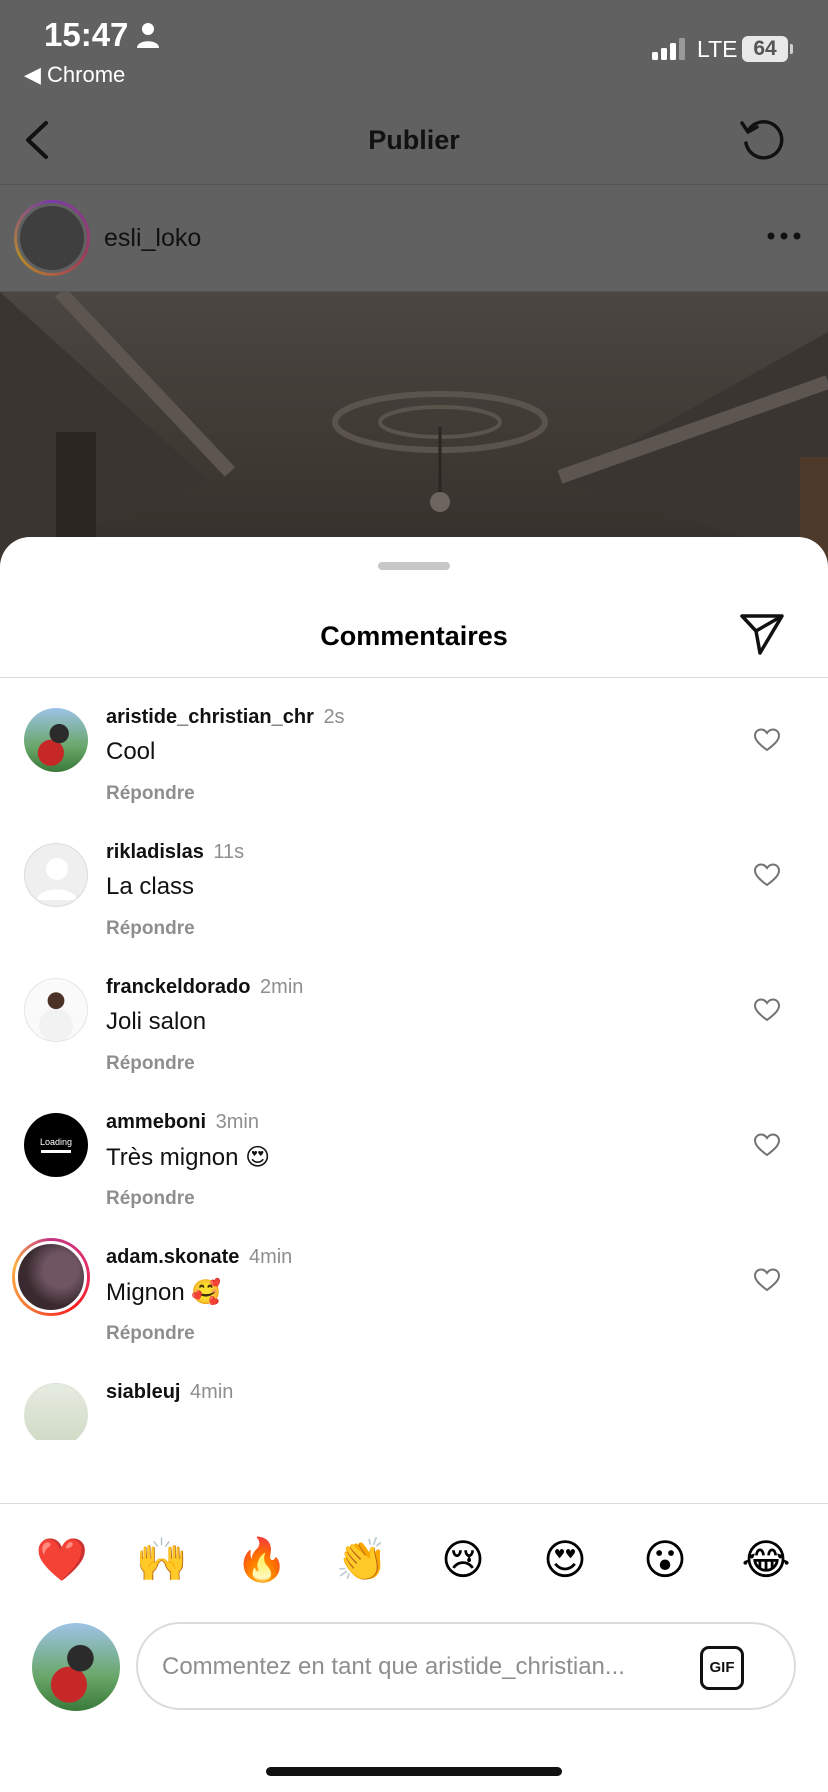 Image resolution: width=828 pixels, height=1792 pixels. Describe the element at coordinates (155, 852) in the screenshot. I see `commenter-username: rikladislas` at that location.